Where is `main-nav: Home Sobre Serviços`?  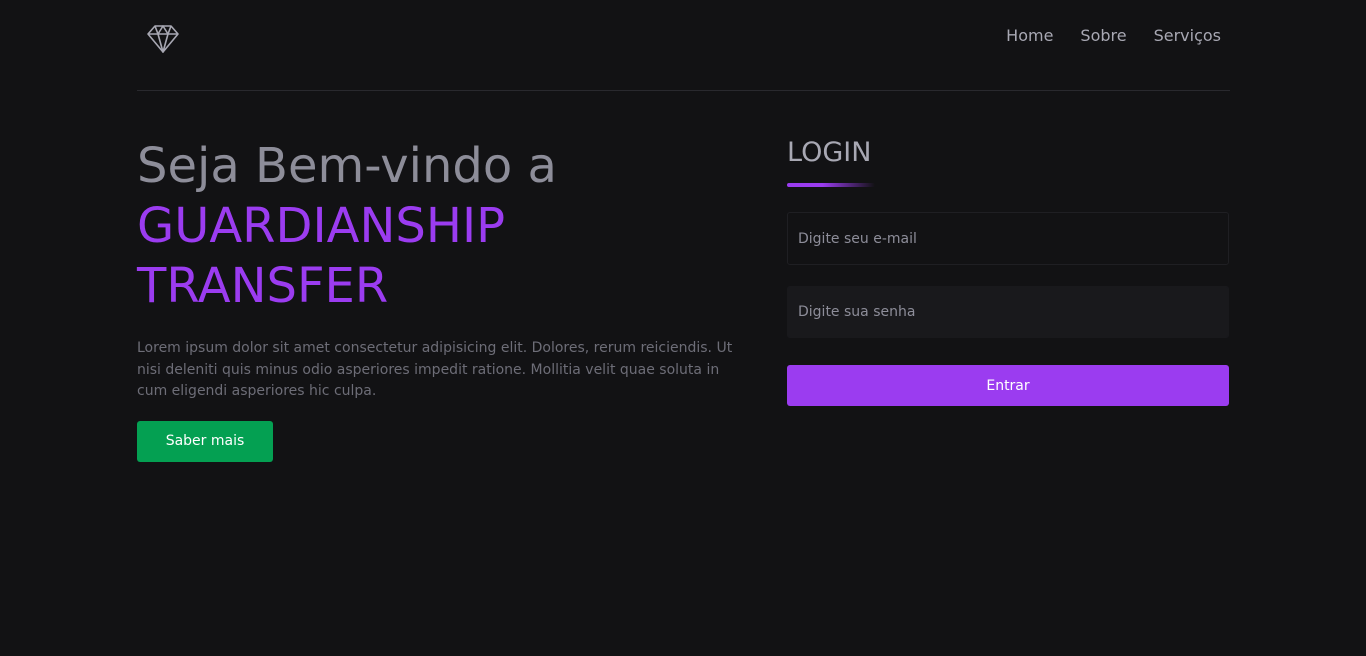 main-nav: Home Sobre Serviços is located at coordinates (1113, 35).